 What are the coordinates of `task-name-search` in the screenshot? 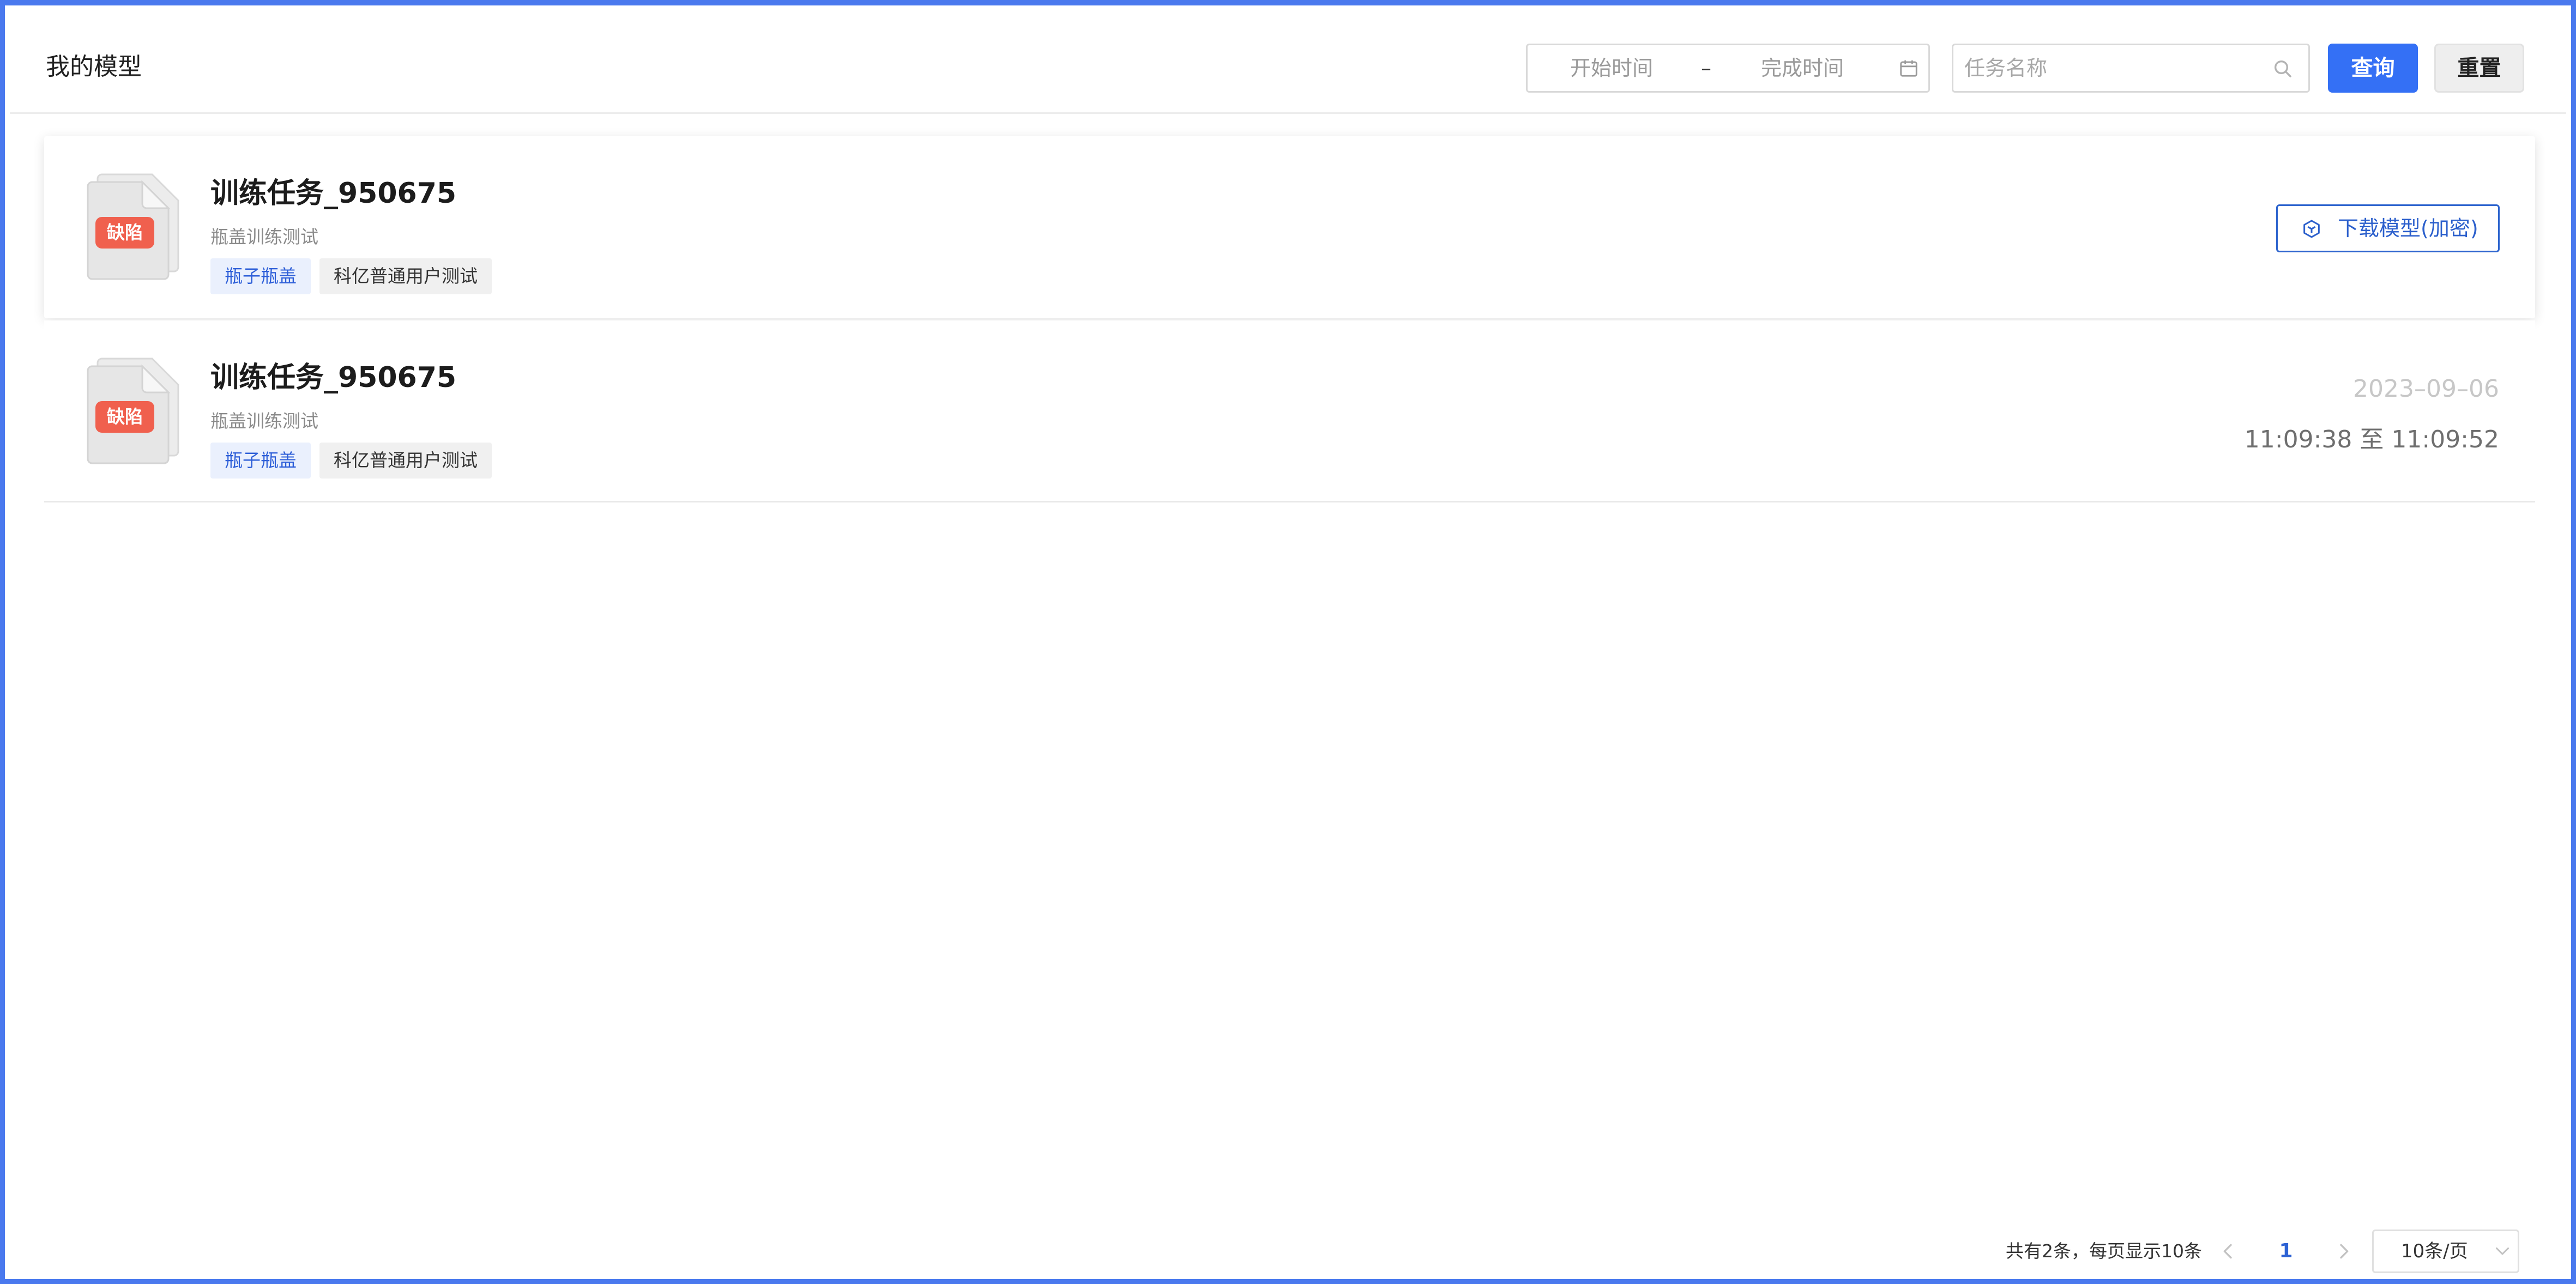 It's located at (2131, 68).